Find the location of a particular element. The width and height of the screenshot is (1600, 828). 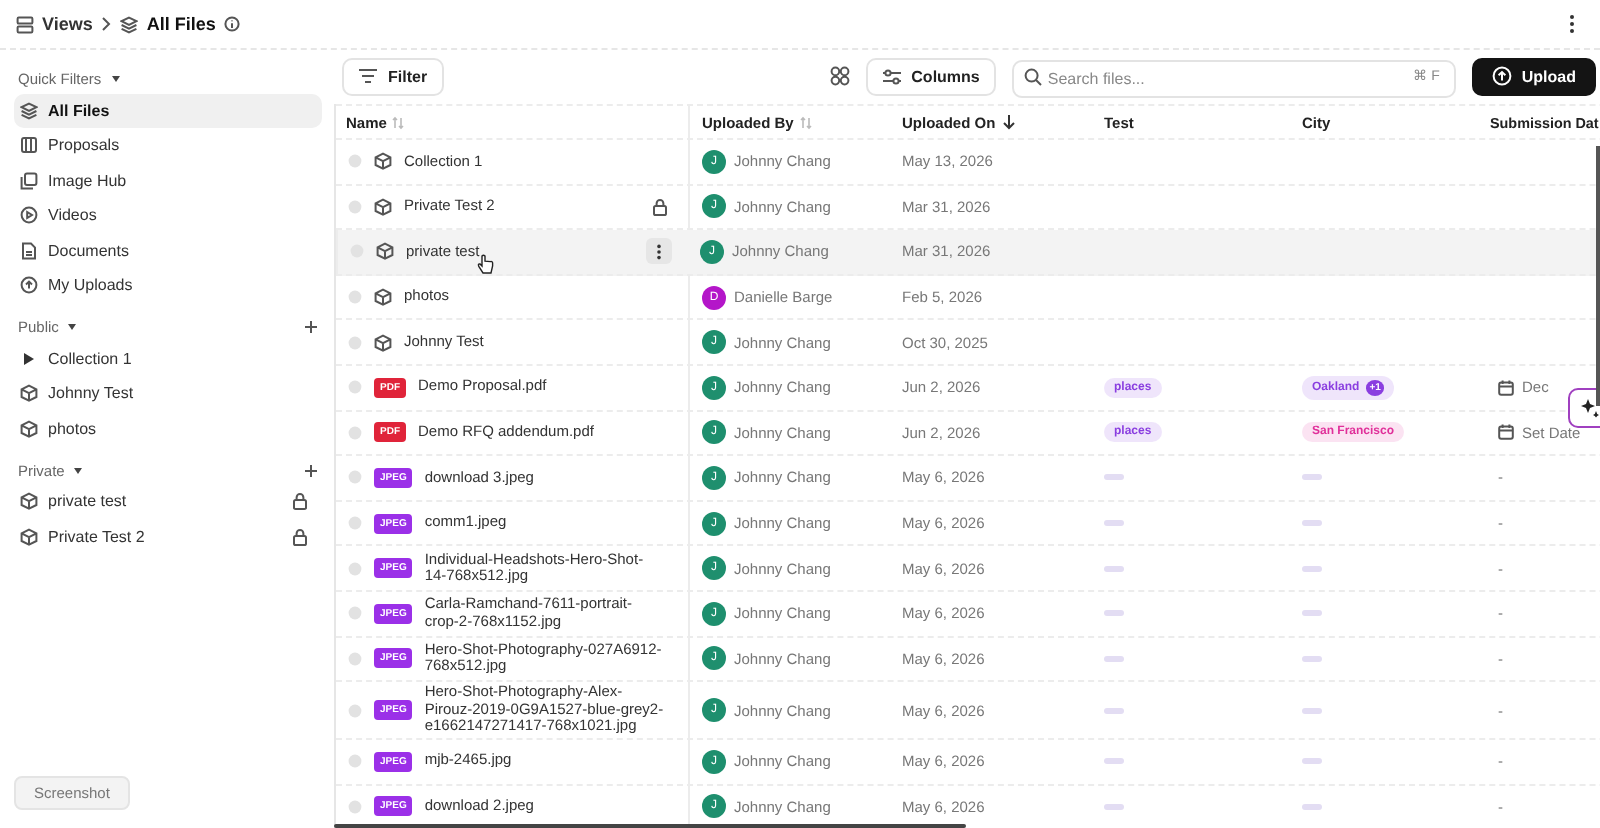

search-icon is located at coordinates (1032, 76).